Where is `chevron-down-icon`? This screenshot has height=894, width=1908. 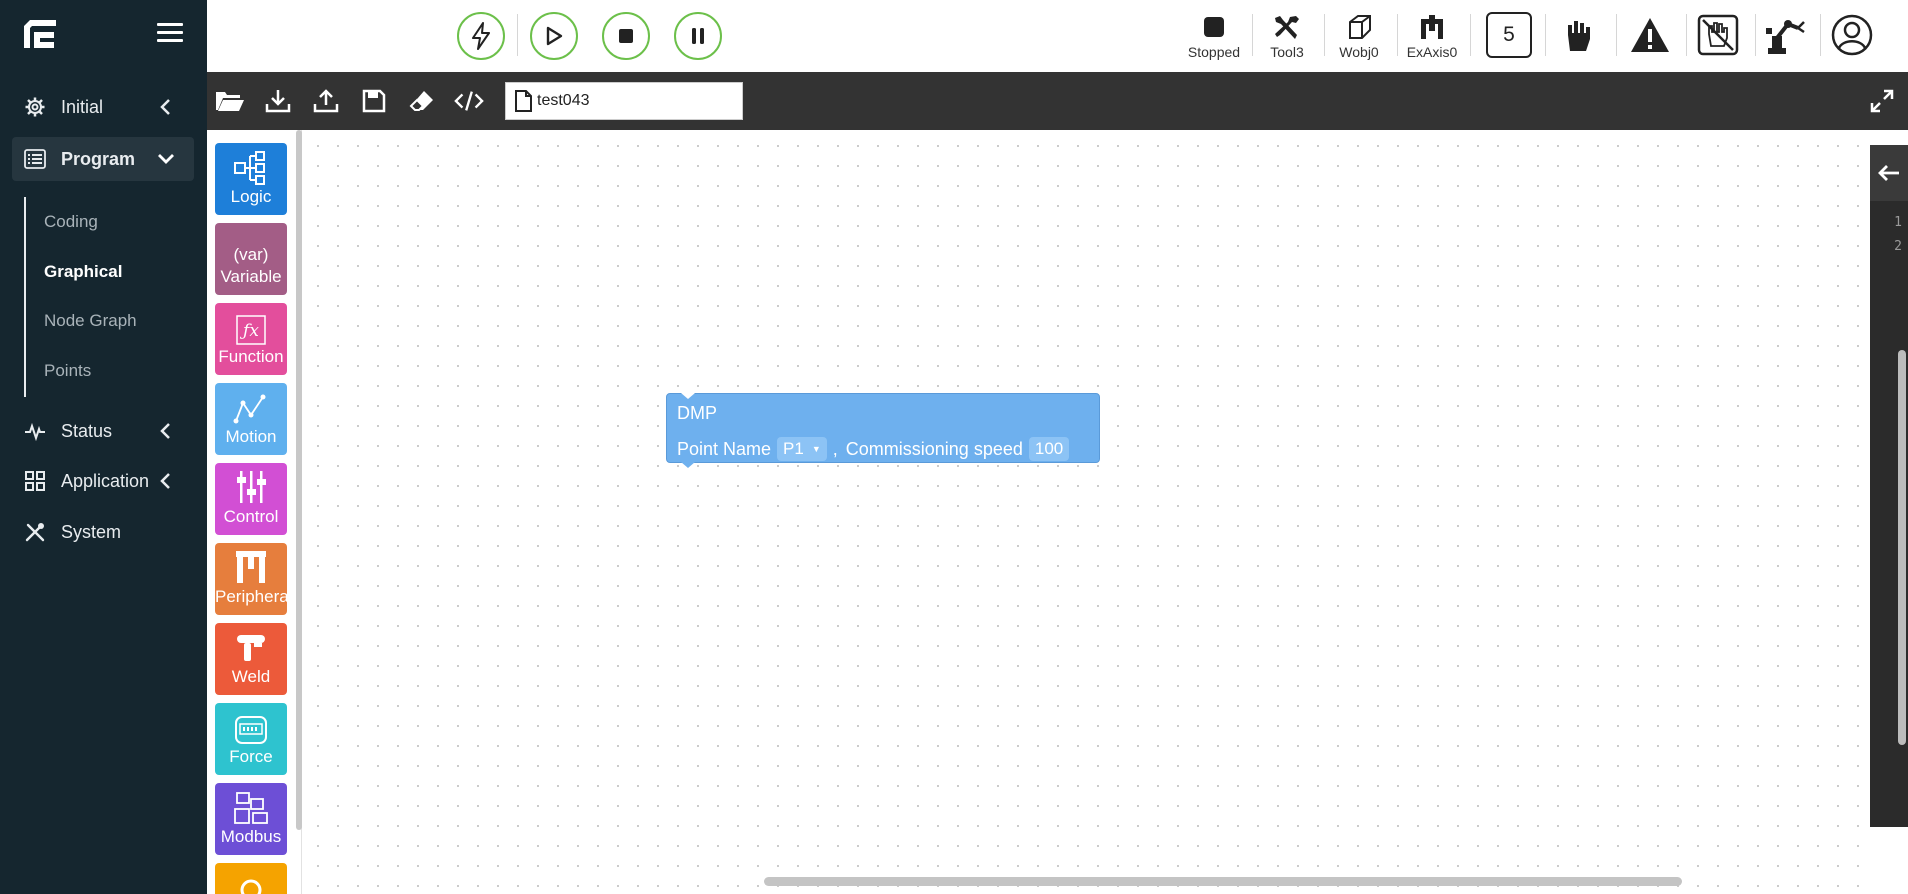
chevron-down-icon is located at coordinates (166, 159).